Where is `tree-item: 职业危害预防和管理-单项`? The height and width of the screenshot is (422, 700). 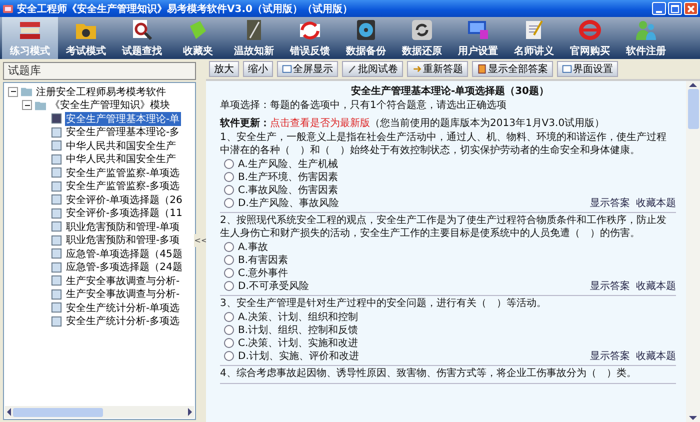 tree-item: 职业危害预防和管理-单项 is located at coordinates (123, 227).